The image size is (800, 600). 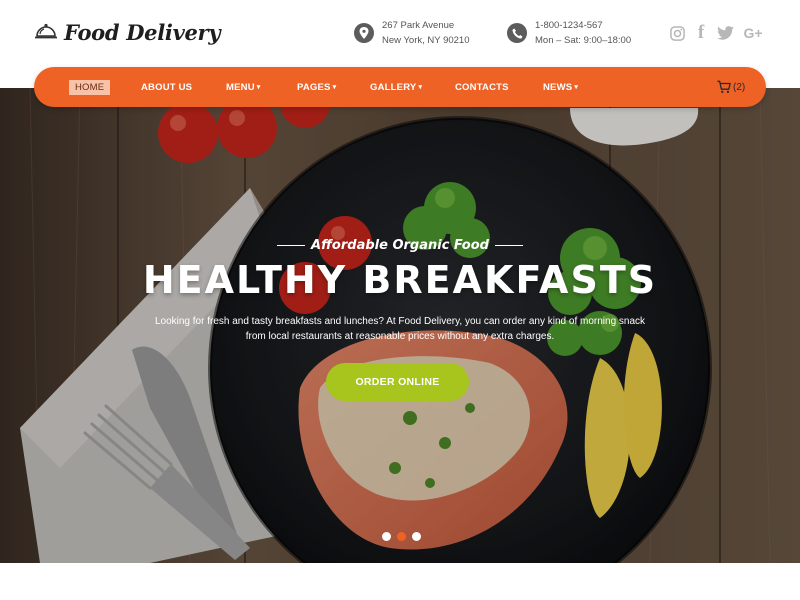 I want to click on nav-pages-label: PAGES, so click(x=314, y=87).